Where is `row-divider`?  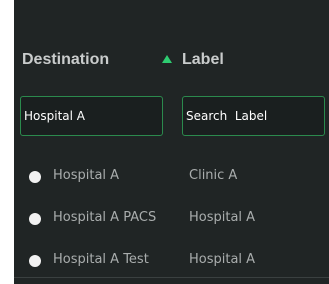
row-divider is located at coordinates (171, 277).